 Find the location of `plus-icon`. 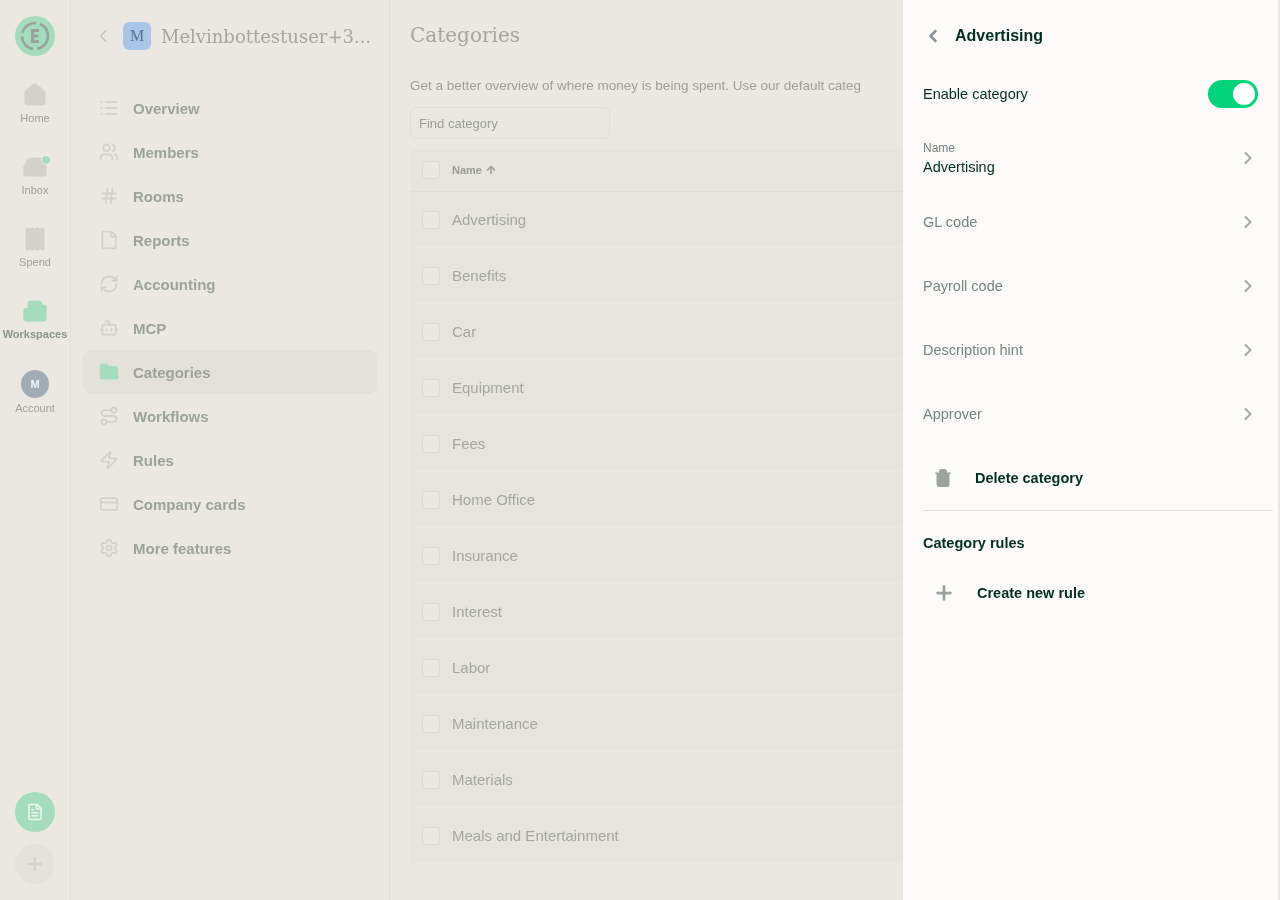

plus-icon is located at coordinates (944, 593).